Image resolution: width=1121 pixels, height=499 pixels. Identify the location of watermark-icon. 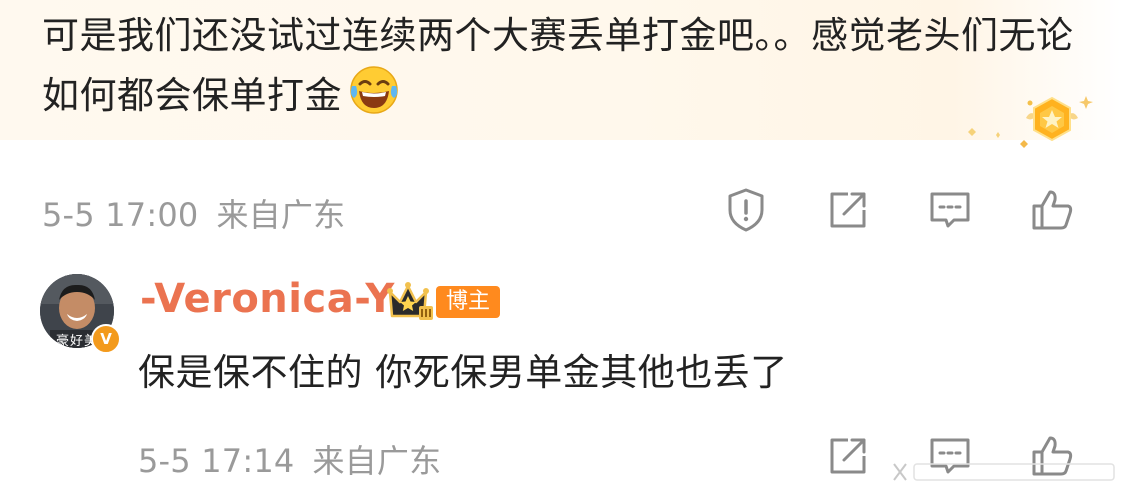
(1004, 472).